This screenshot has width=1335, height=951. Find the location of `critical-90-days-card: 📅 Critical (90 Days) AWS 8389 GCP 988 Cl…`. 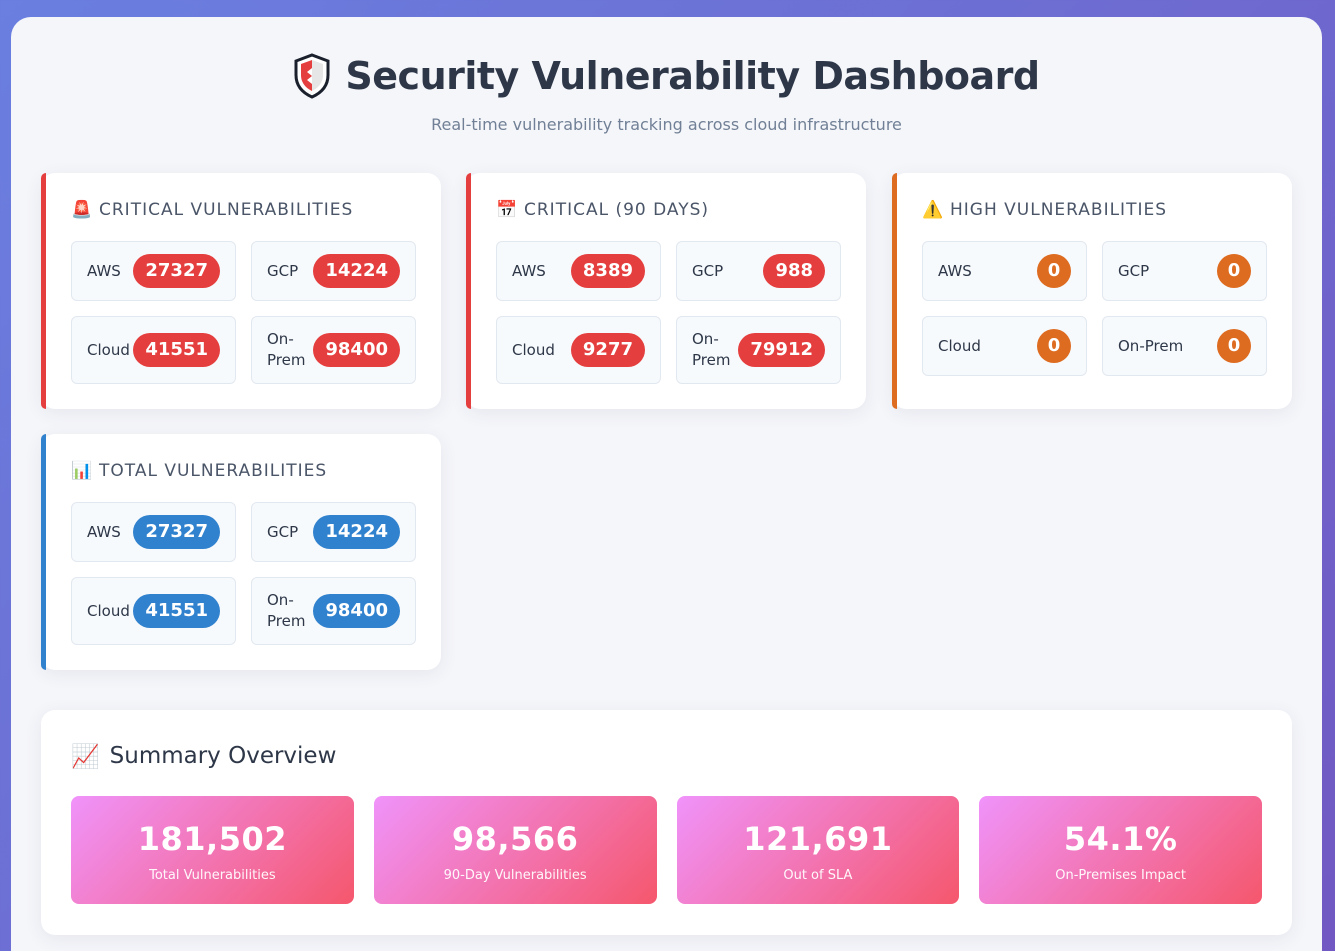

critical-90-days-card: 📅 Critical (90 Days) AWS 8389 GCP 988 Cl… is located at coordinates (666, 291).